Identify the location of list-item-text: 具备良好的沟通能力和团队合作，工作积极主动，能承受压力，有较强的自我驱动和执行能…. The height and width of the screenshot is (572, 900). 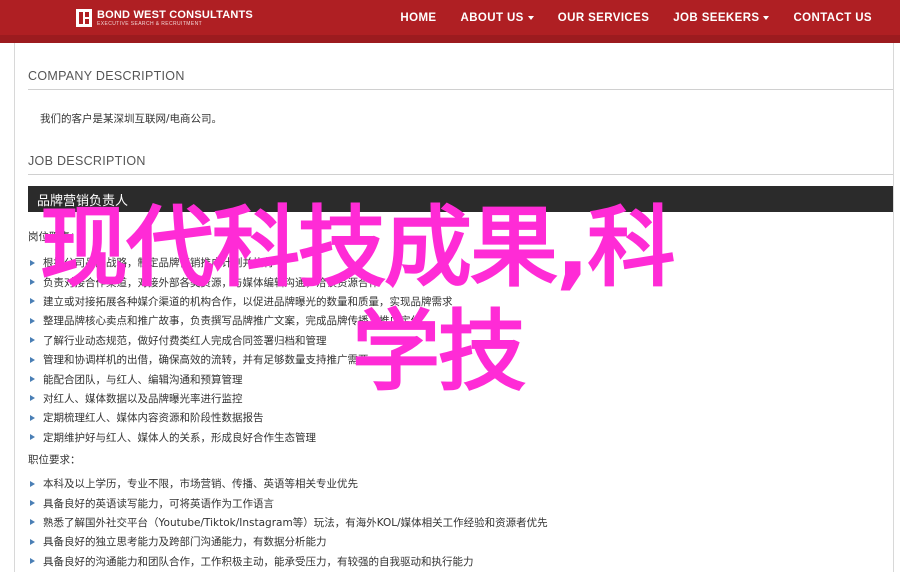
(258, 561).